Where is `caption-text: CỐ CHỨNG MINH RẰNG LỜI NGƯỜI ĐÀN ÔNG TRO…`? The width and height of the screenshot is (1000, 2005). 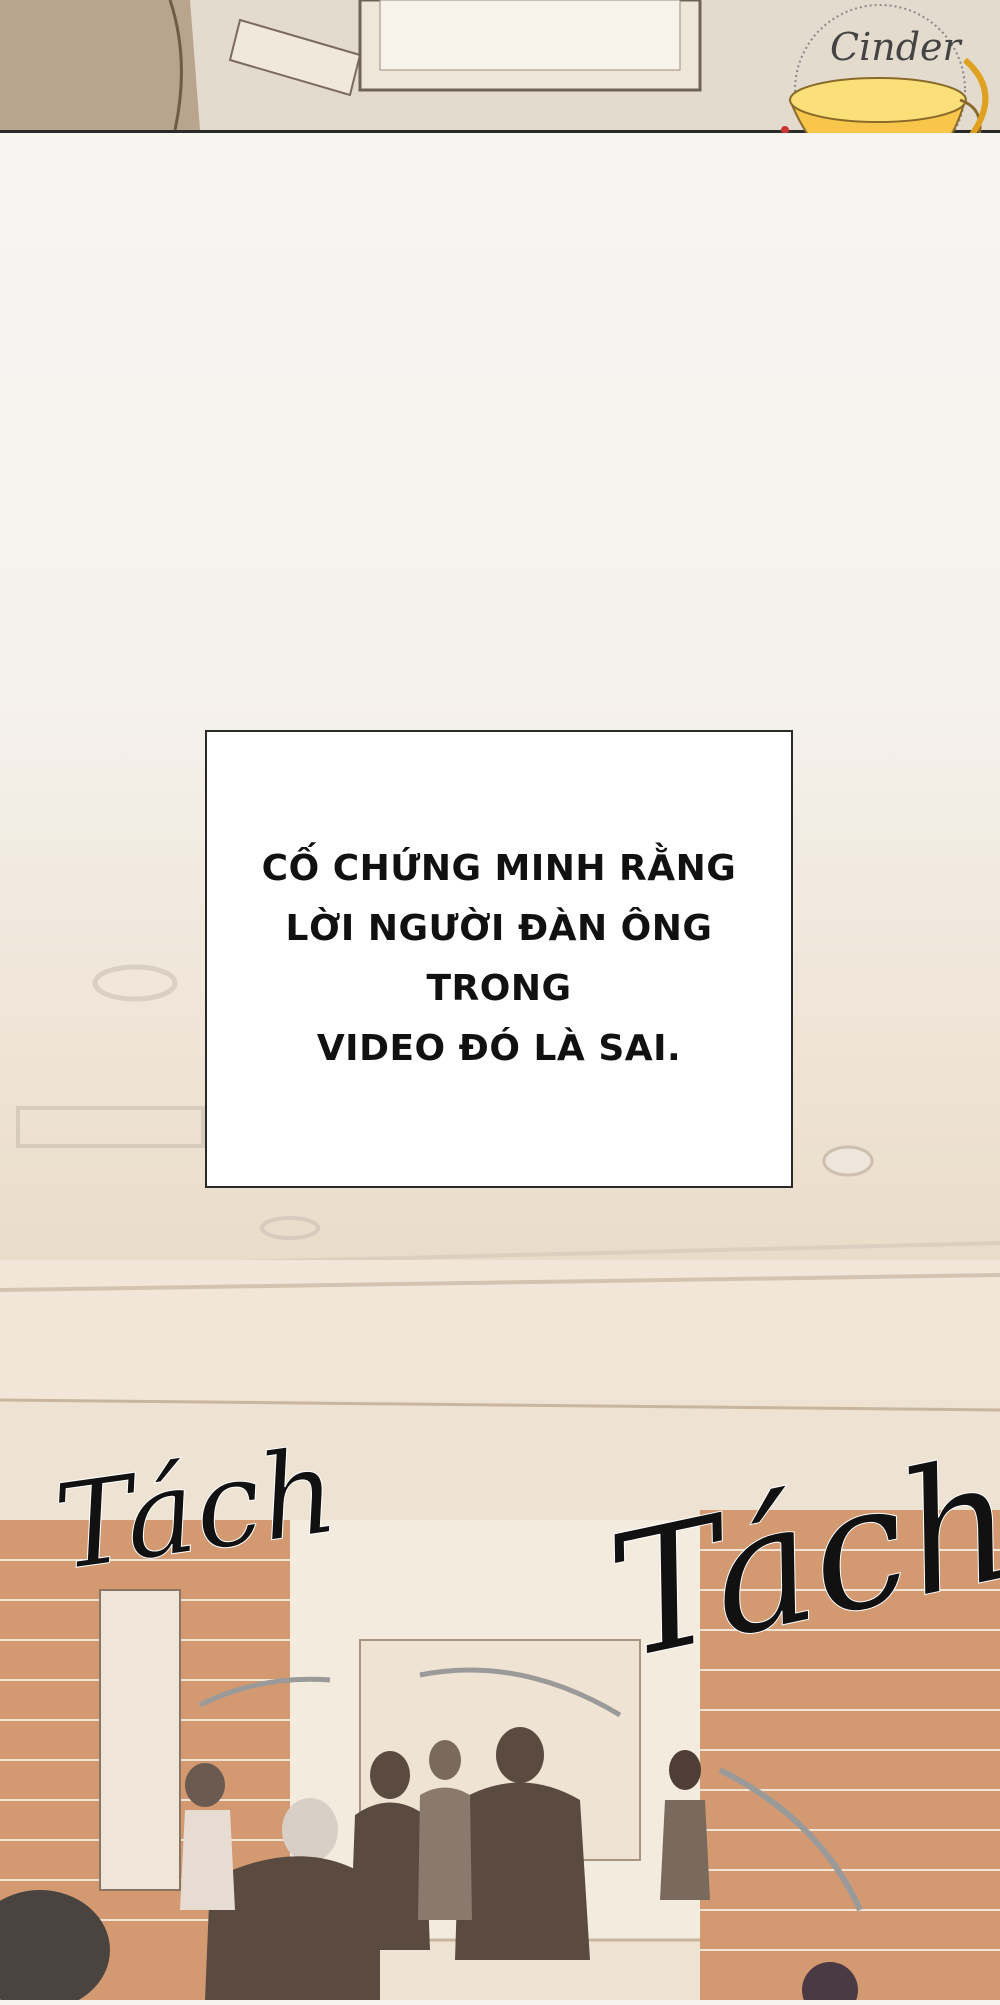 caption-text: CỐ CHỨNG MINH RẰNG LỜI NGƯỜI ĐÀN ÔNG TRO… is located at coordinates (499, 958).